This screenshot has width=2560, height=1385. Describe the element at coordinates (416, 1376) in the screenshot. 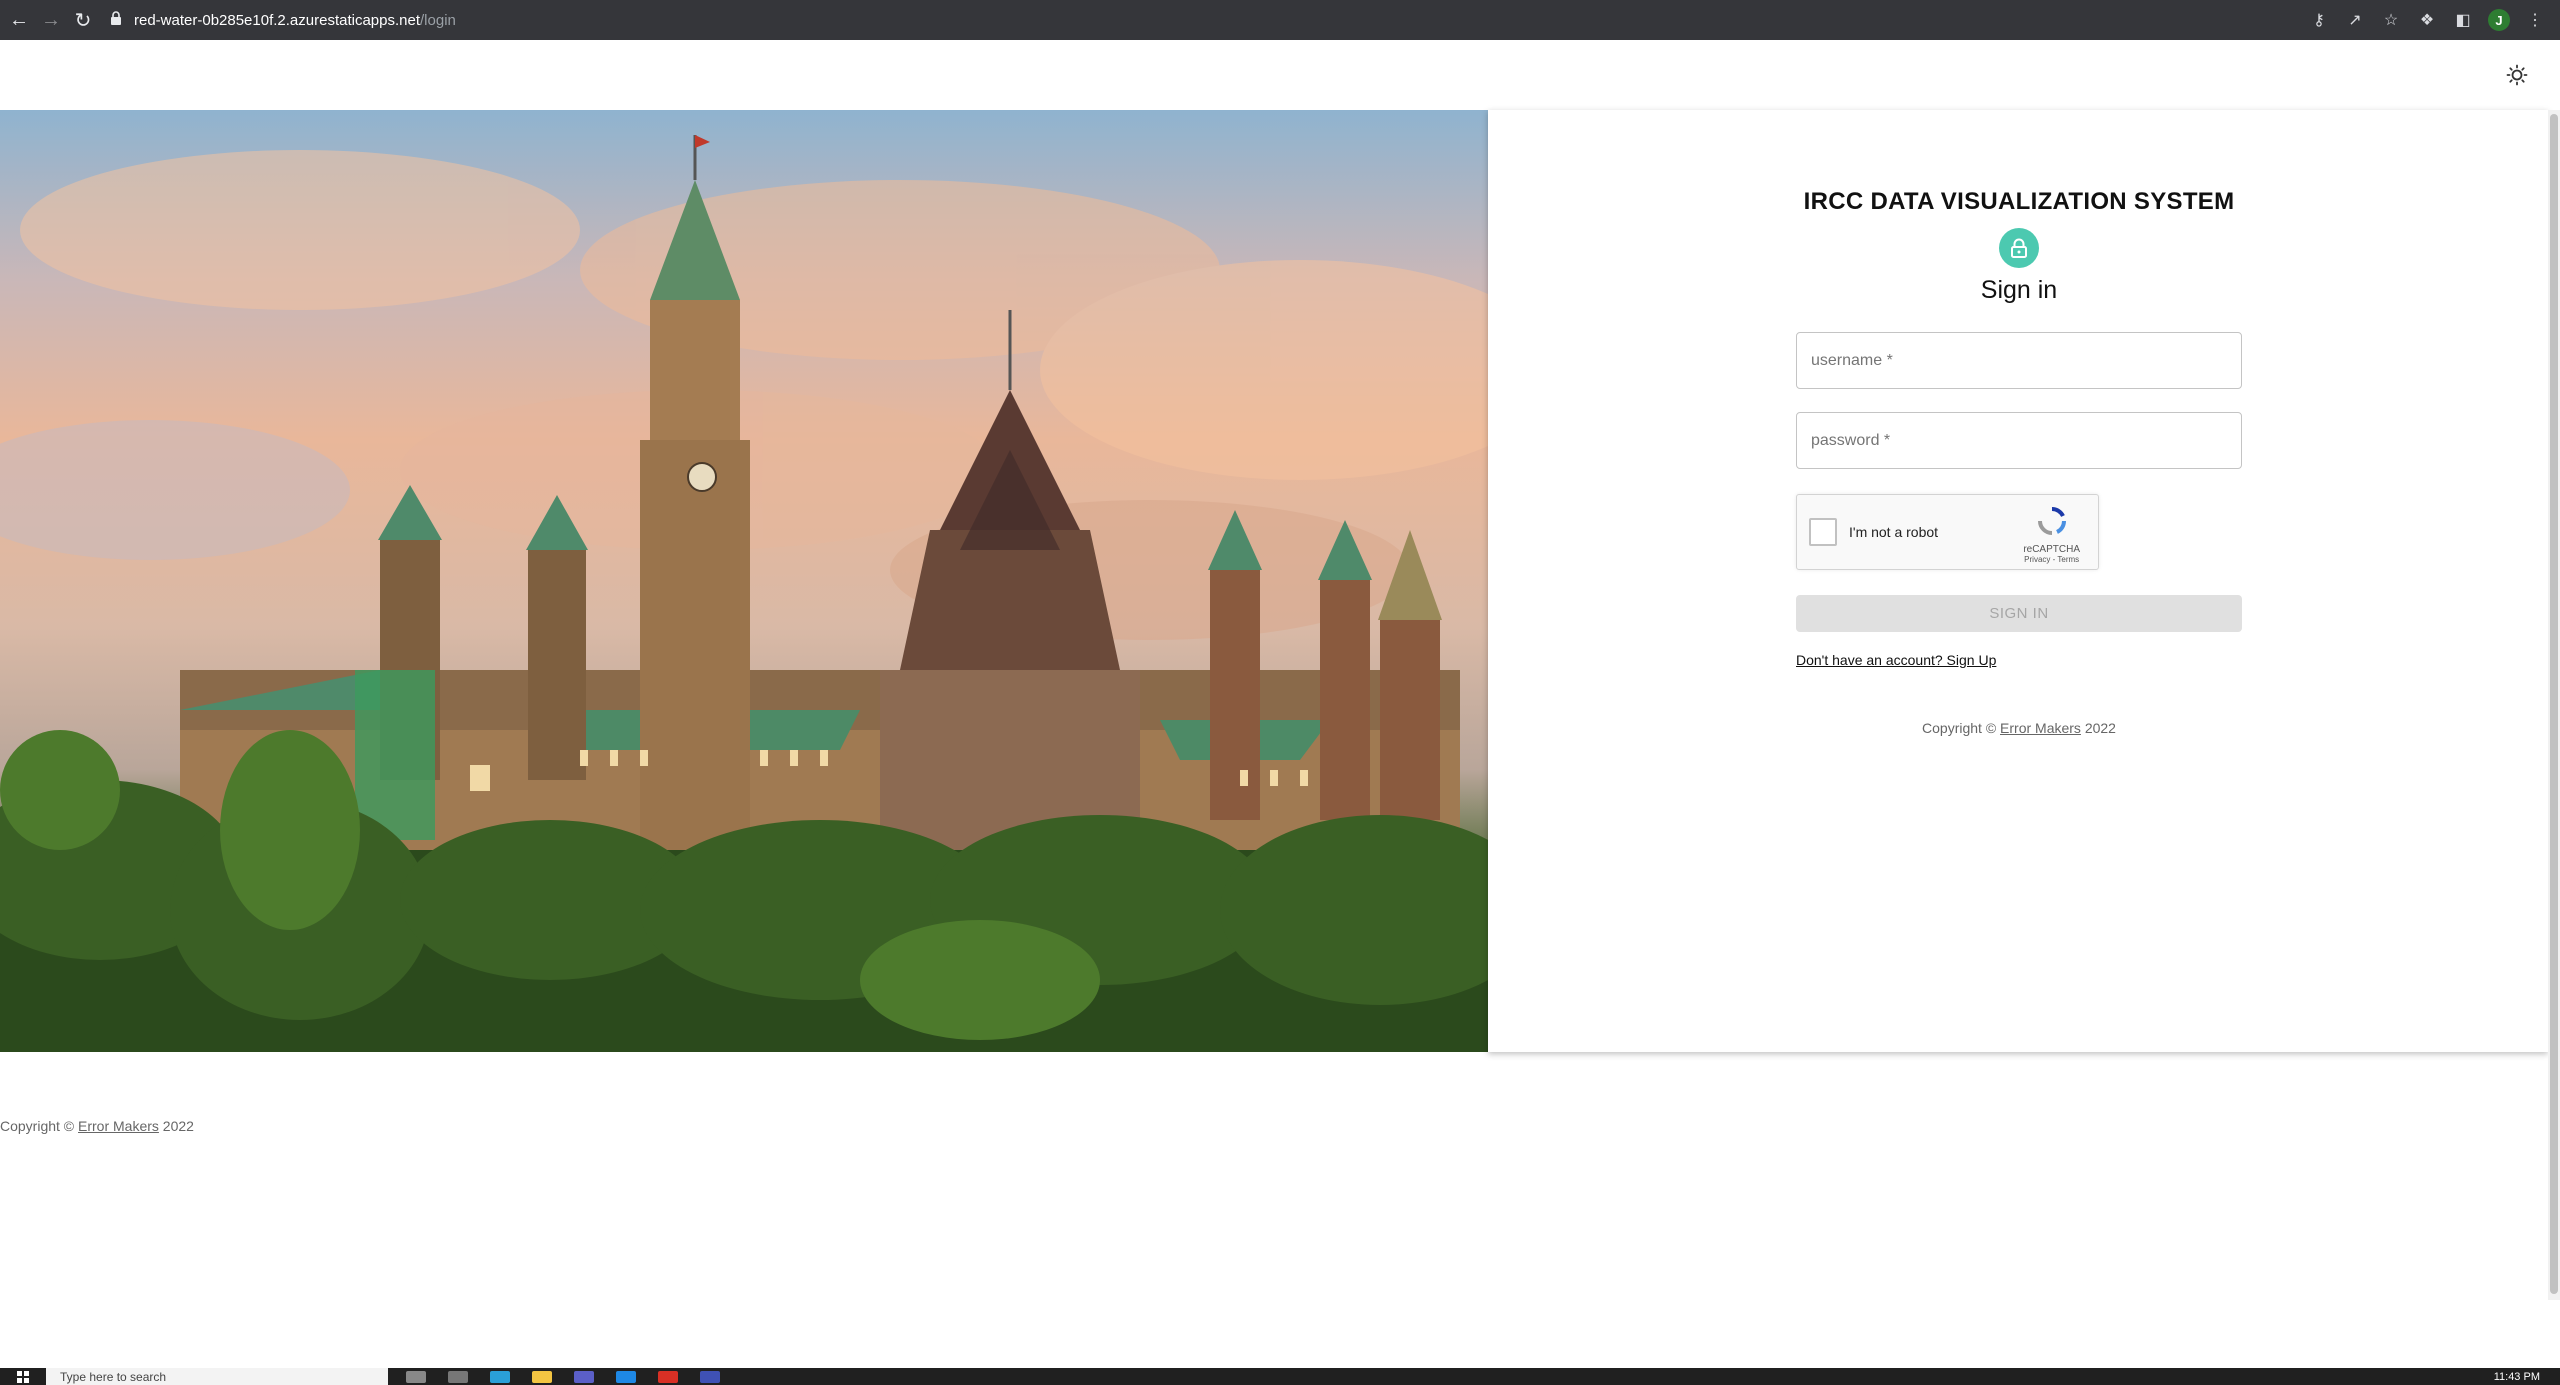

I see `task-view-icon` at that location.